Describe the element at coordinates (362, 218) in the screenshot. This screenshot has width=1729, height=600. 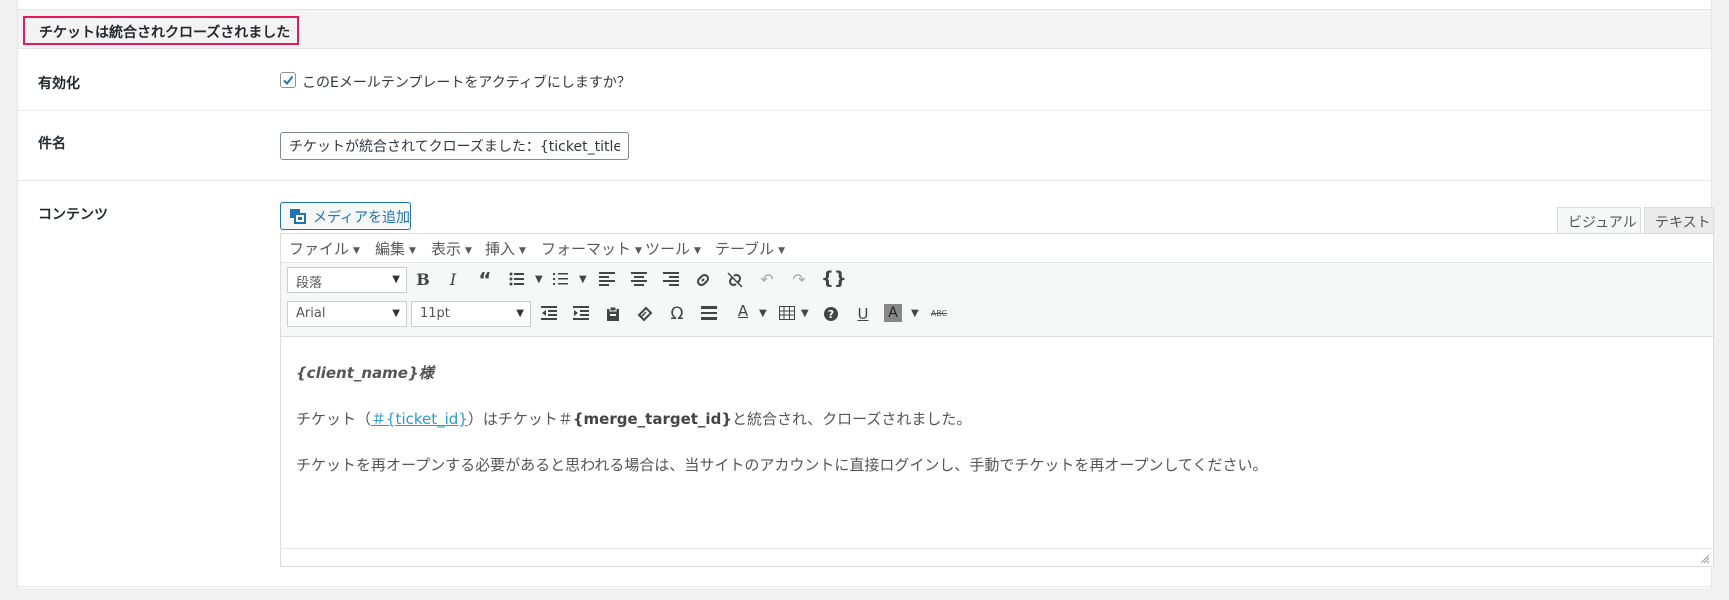
I see `add-media-label: メディアを追加` at that location.